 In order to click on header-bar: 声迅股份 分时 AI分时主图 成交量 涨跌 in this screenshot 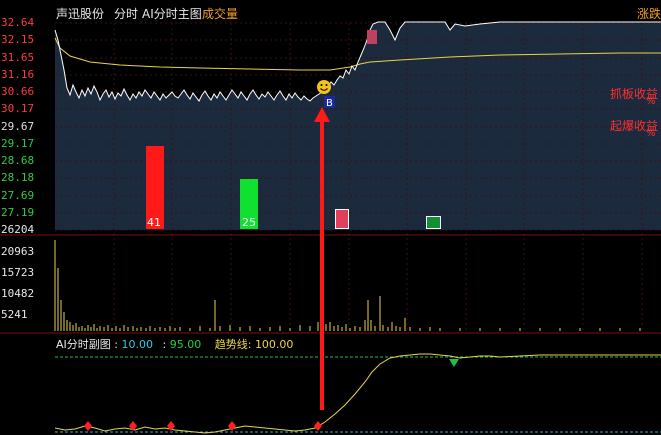, I will do `click(330, 12)`.